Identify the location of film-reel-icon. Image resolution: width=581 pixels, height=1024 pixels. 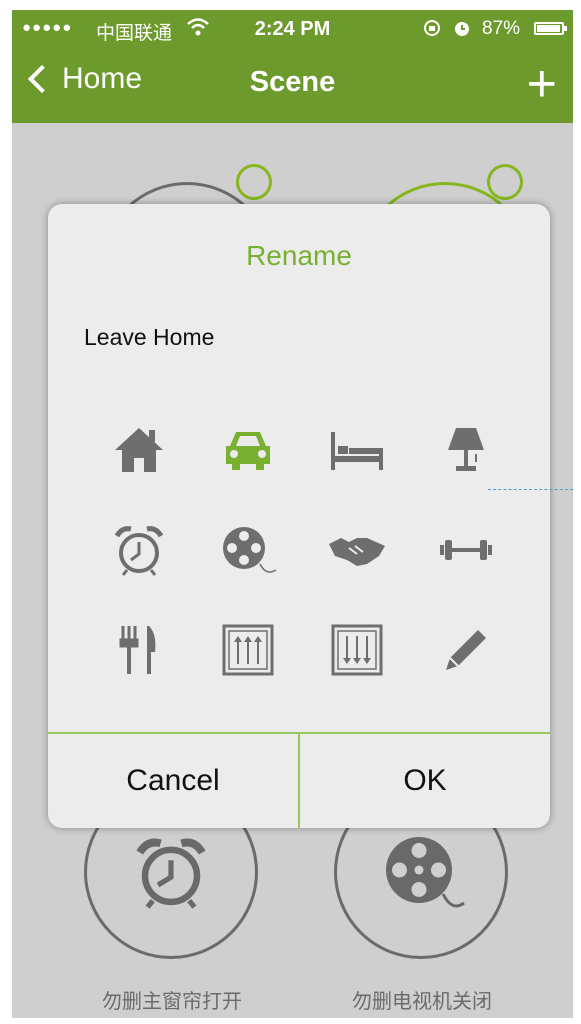
(249, 550).